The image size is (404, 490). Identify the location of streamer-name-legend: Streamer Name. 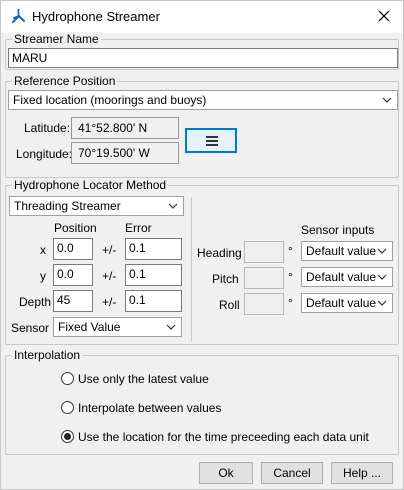
(56, 39).